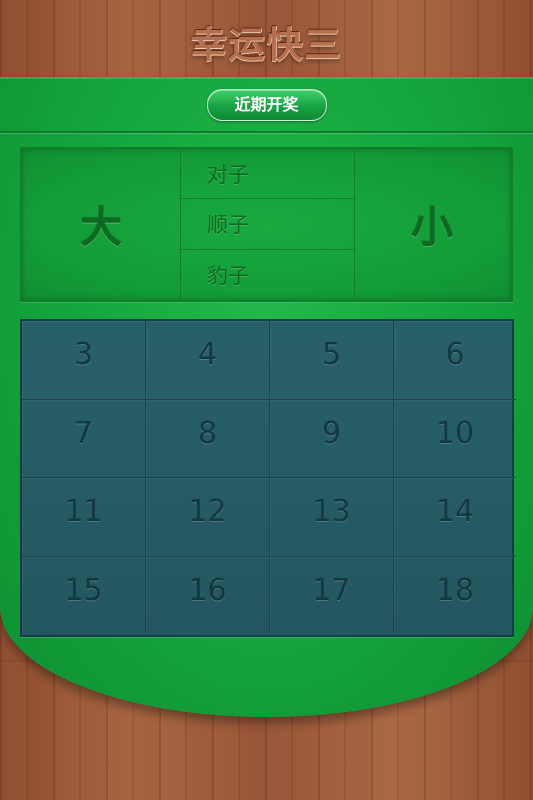  Describe the element at coordinates (101, 224) in the screenshot. I see `bet-big-button: 大` at that location.